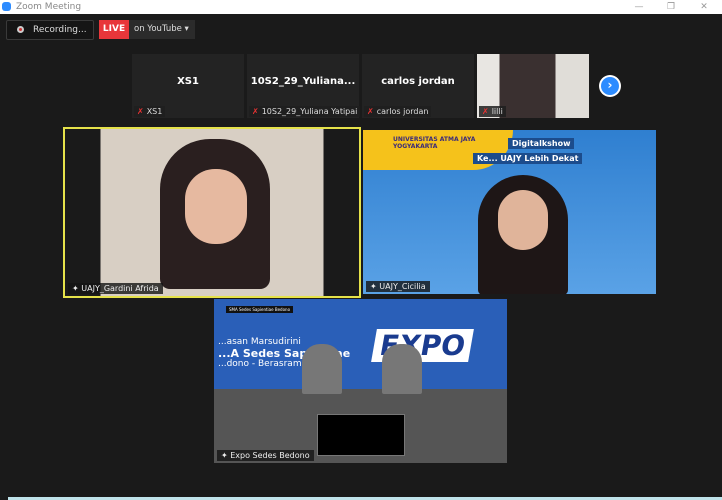  I want to click on minimize-button: —, so click(639, 7).